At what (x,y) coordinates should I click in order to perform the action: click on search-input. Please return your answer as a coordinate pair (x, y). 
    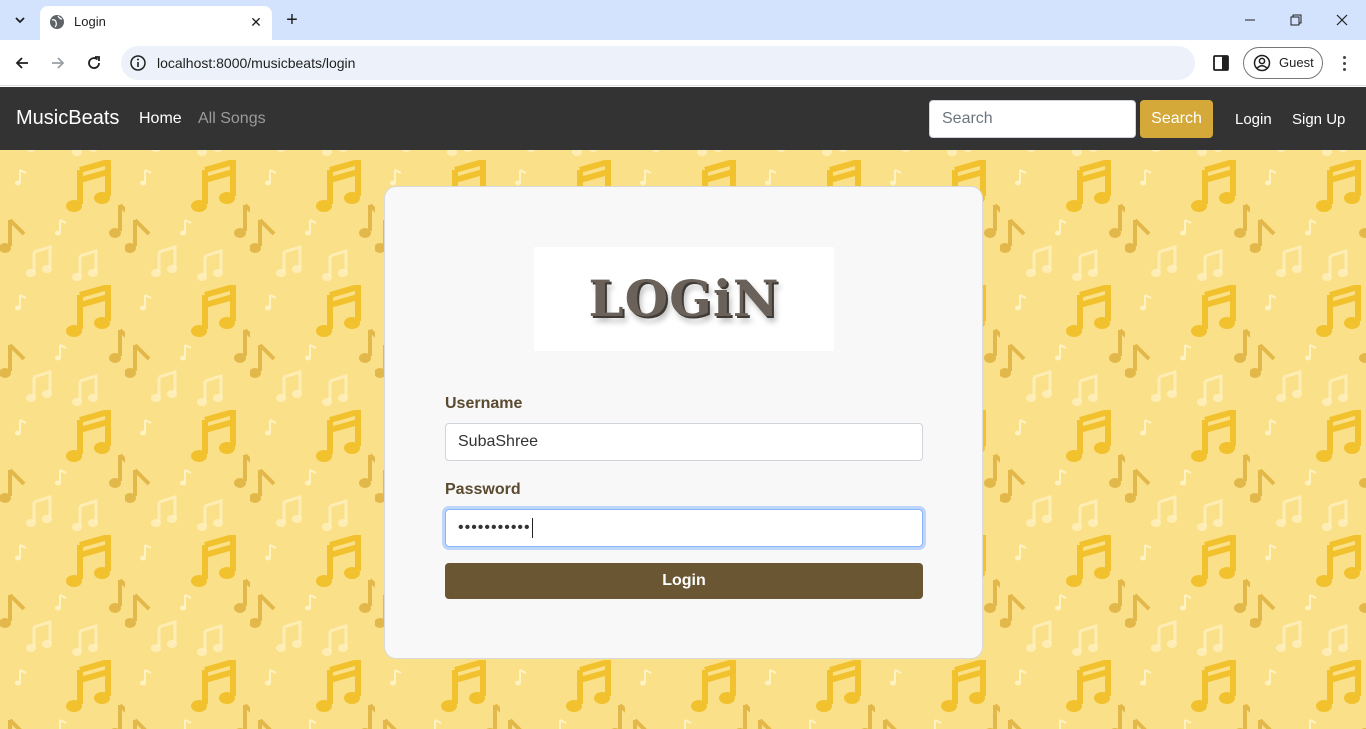
    Looking at the image, I should click on (1032, 119).